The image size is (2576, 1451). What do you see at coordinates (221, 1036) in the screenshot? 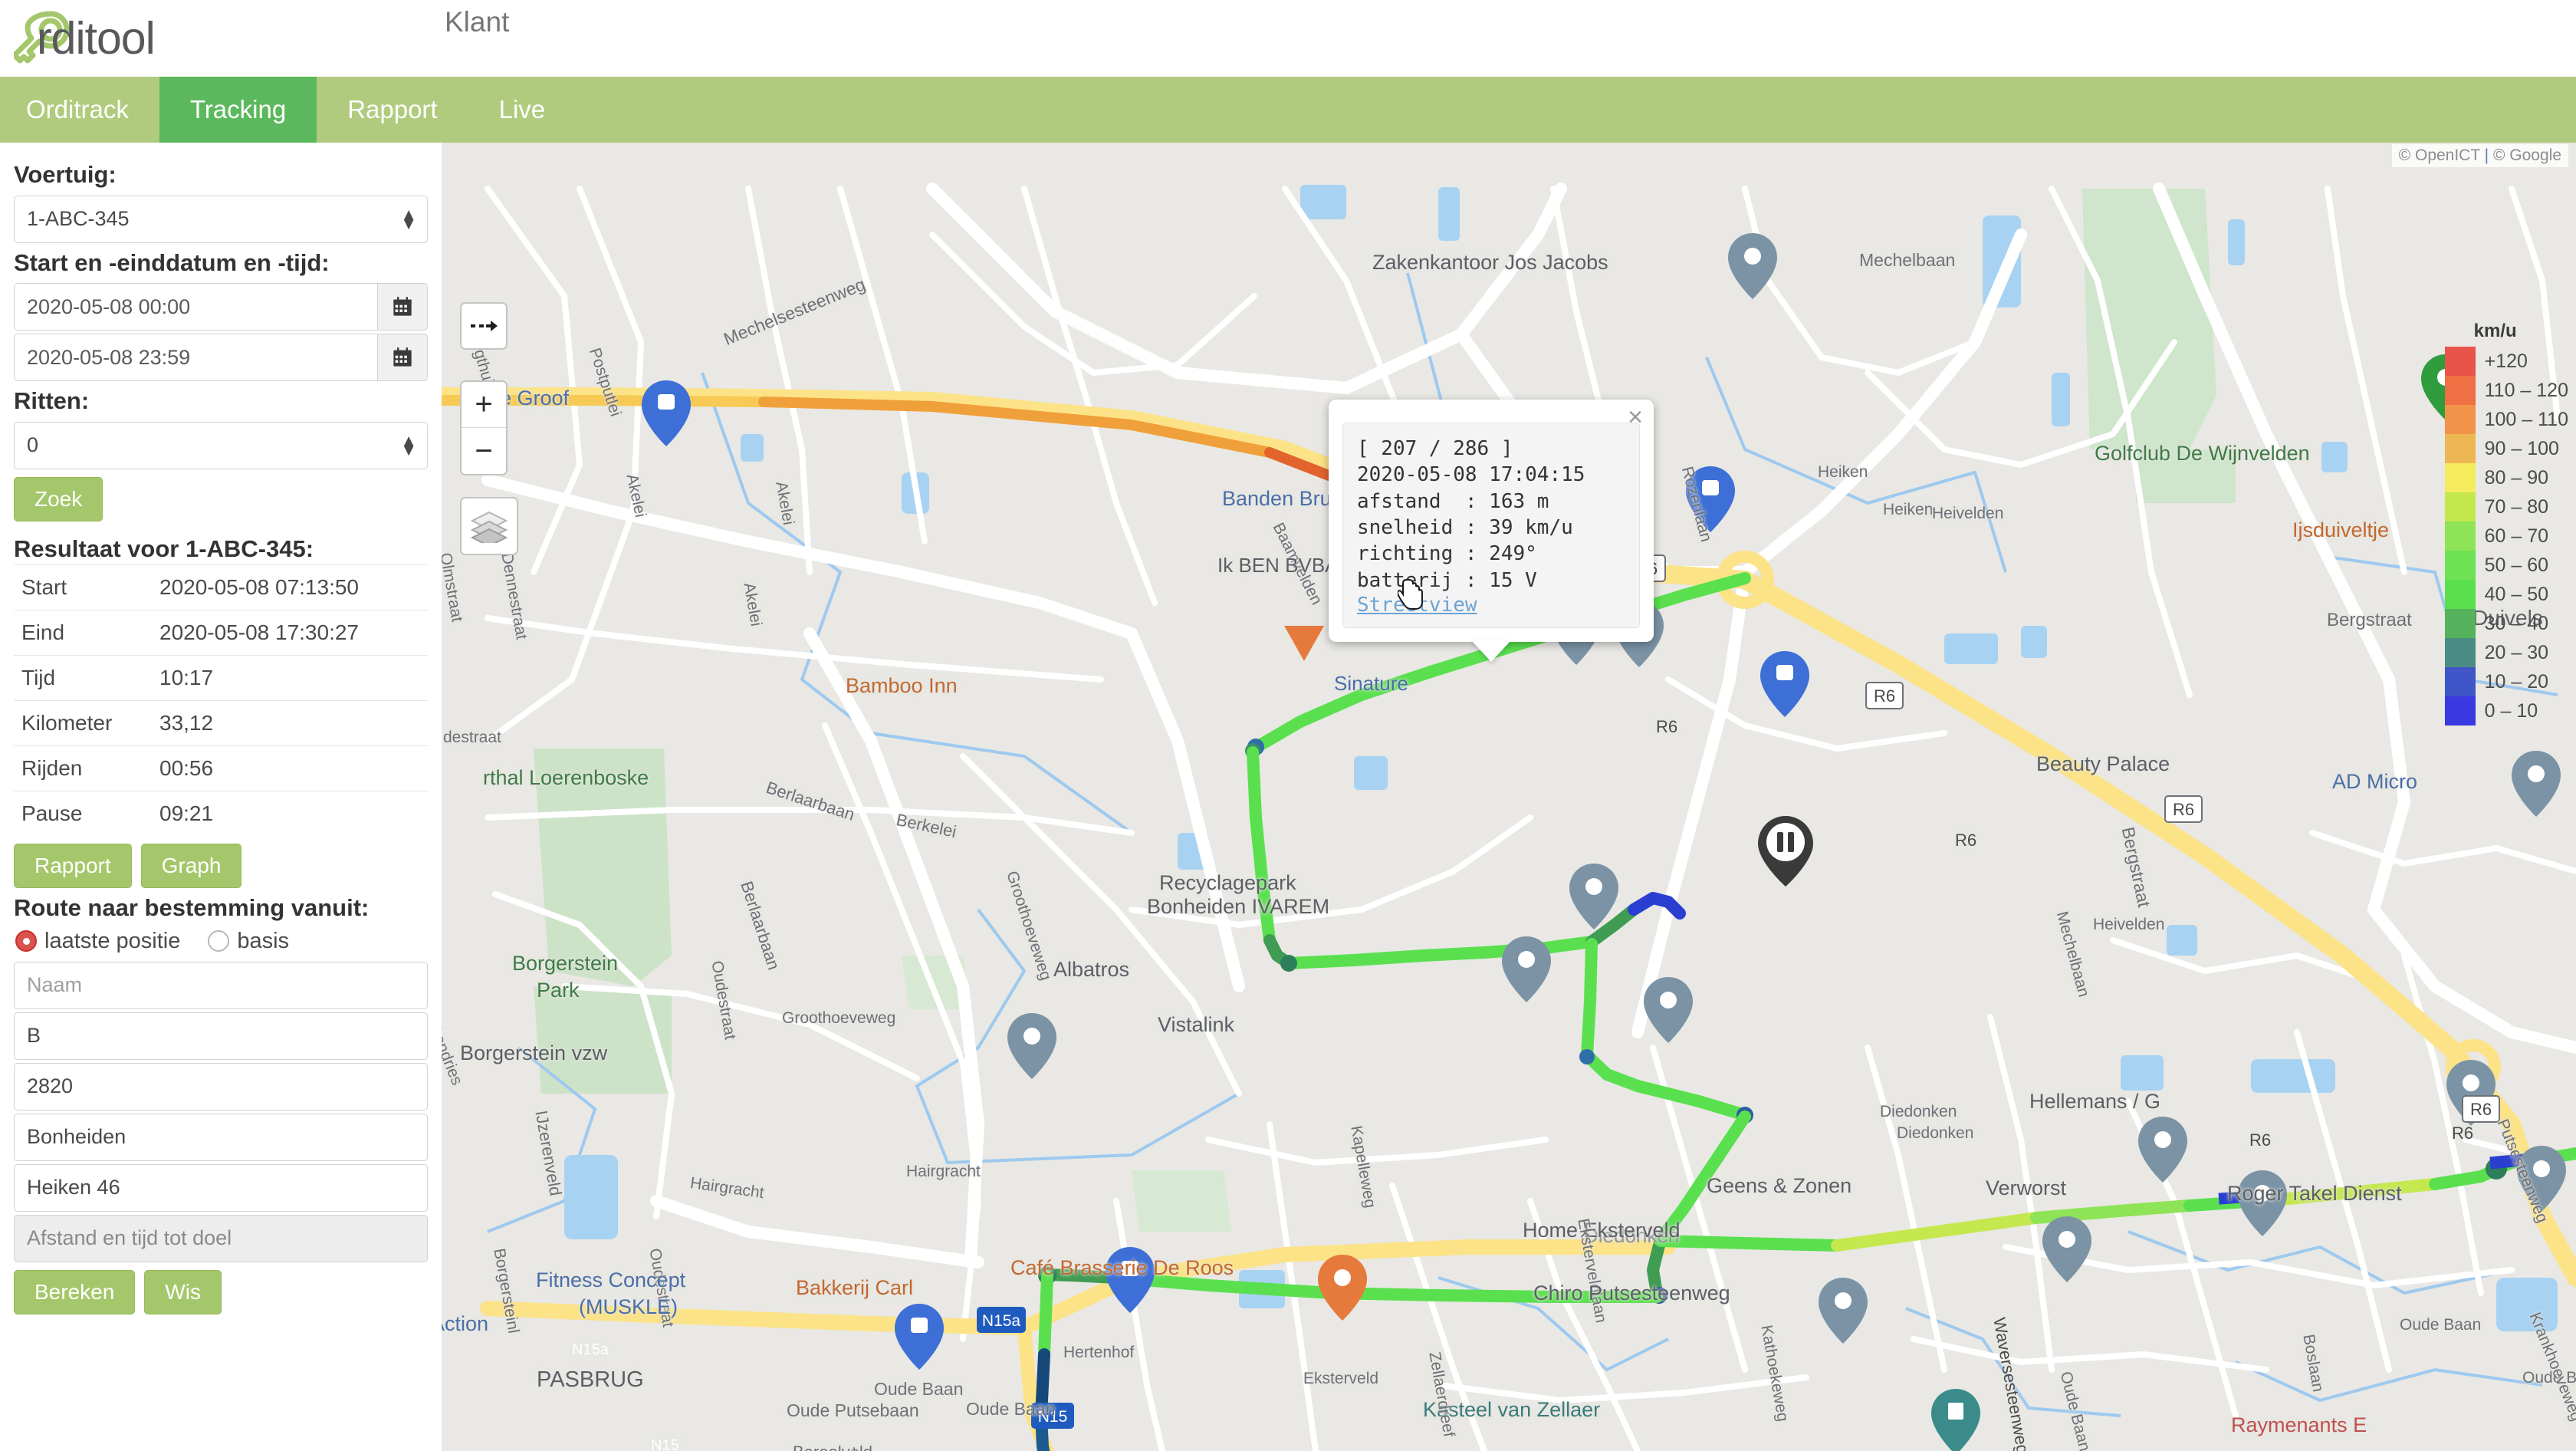
I see `country-input: B` at bounding box center [221, 1036].